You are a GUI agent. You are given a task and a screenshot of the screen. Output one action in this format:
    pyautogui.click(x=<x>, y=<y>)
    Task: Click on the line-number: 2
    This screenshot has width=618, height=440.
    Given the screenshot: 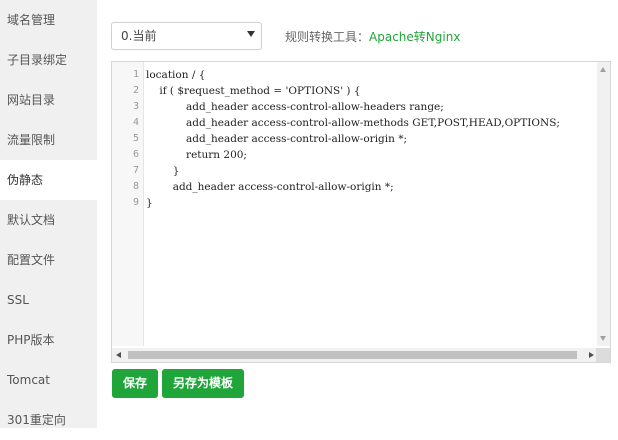 What is the action you would take?
    pyautogui.click(x=135, y=90)
    